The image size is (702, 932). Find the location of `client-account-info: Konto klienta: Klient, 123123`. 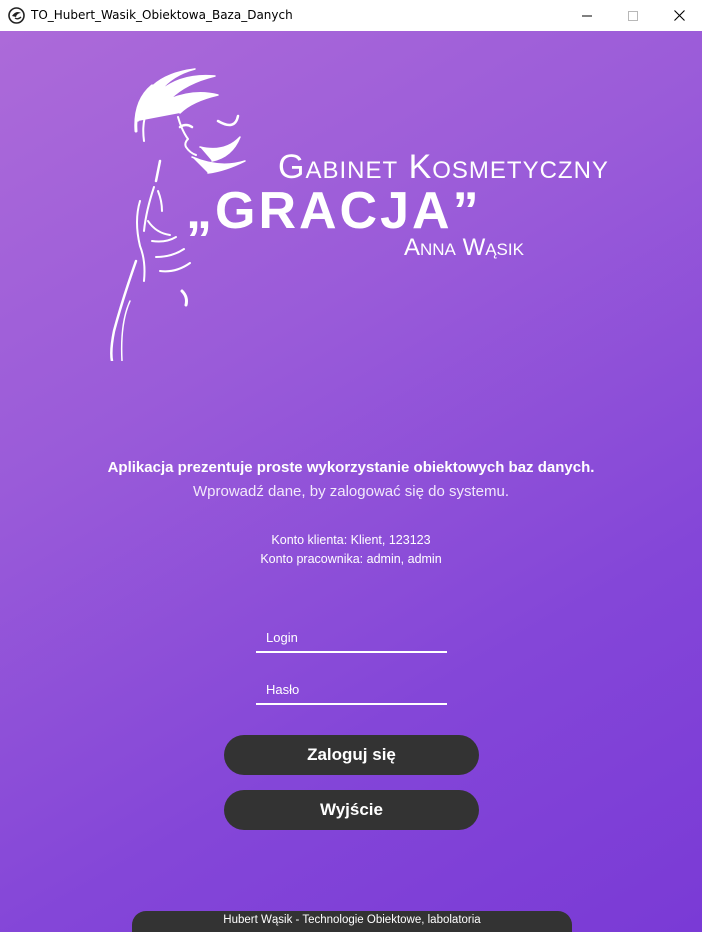

client-account-info: Konto klienta: Klient, 123123 is located at coordinates (351, 540).